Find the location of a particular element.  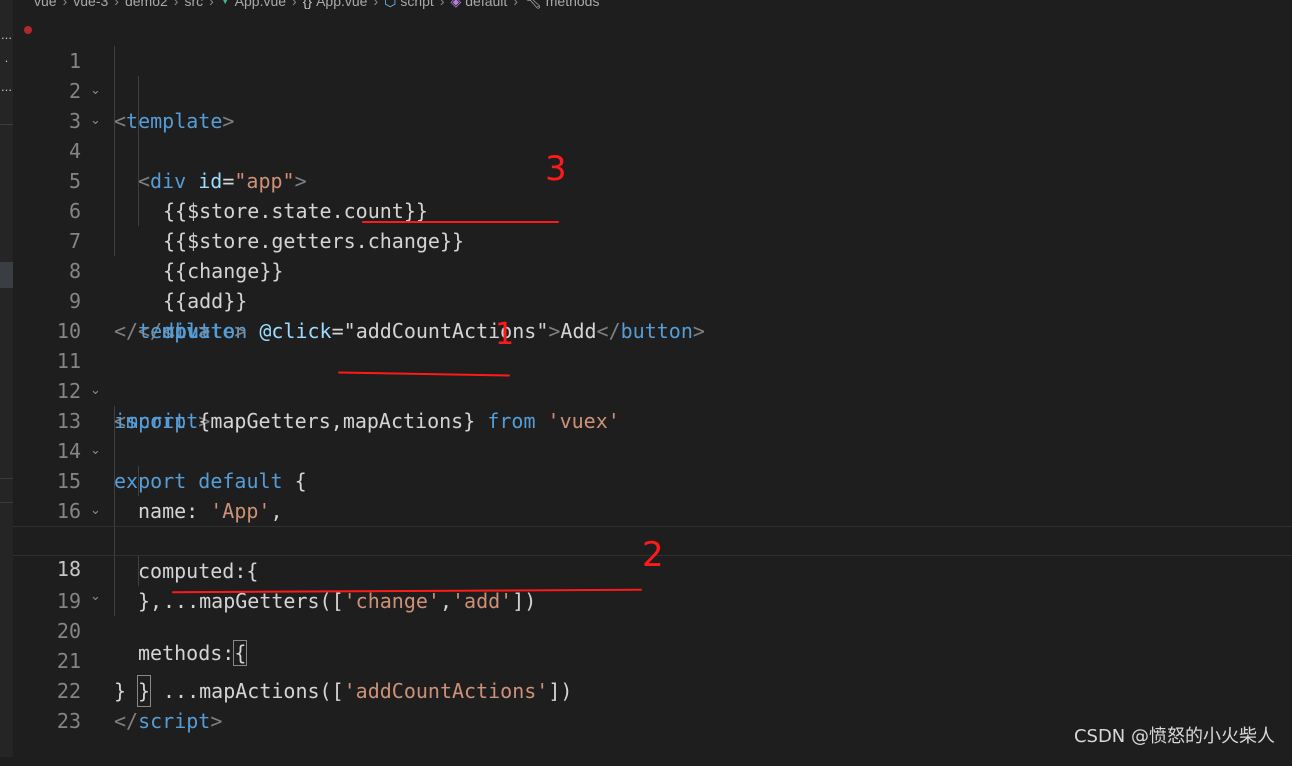

line-number: 23 is located at coordinates (68, 721).